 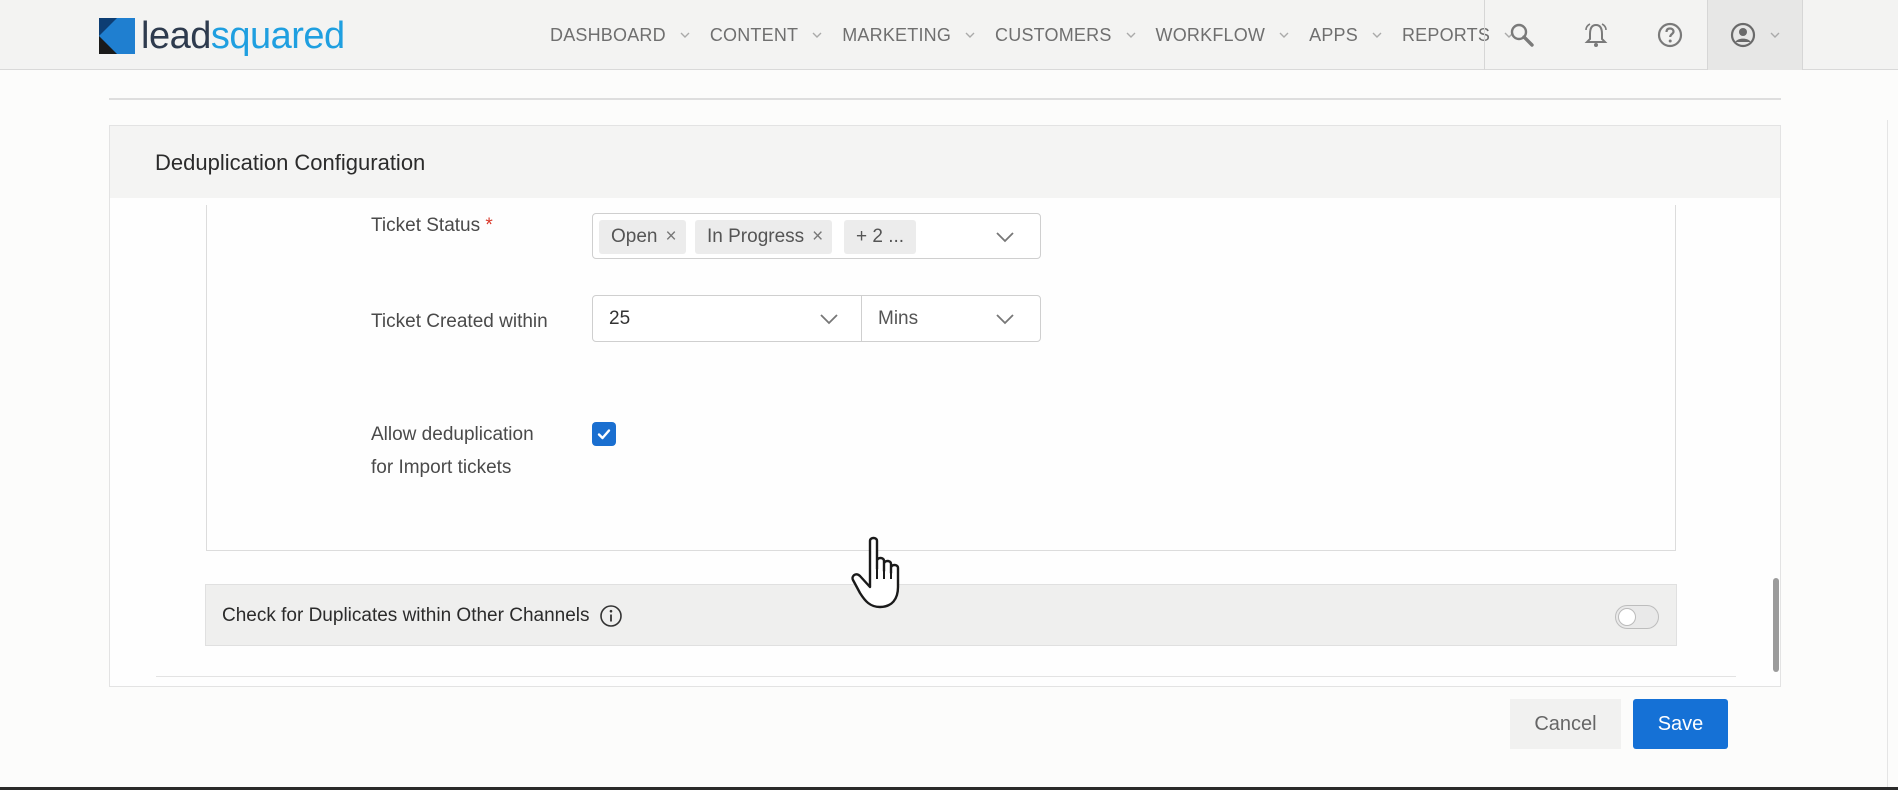 What do you see at coordinates (1637, 617) in the screenshot?
I see `other-channels-toggle` at bounding box center [1637, 617].